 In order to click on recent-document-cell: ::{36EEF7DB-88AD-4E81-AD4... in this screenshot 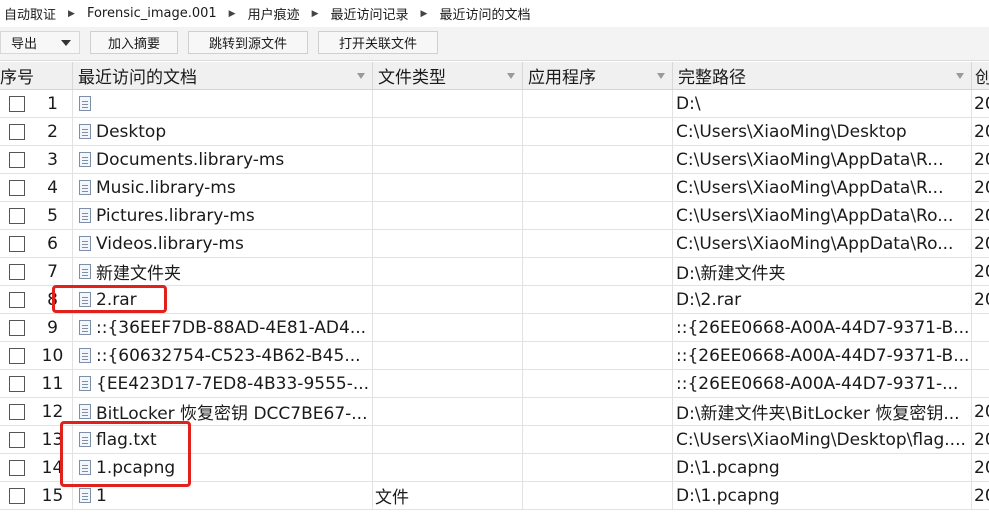, I will do `click(223, 327)`.